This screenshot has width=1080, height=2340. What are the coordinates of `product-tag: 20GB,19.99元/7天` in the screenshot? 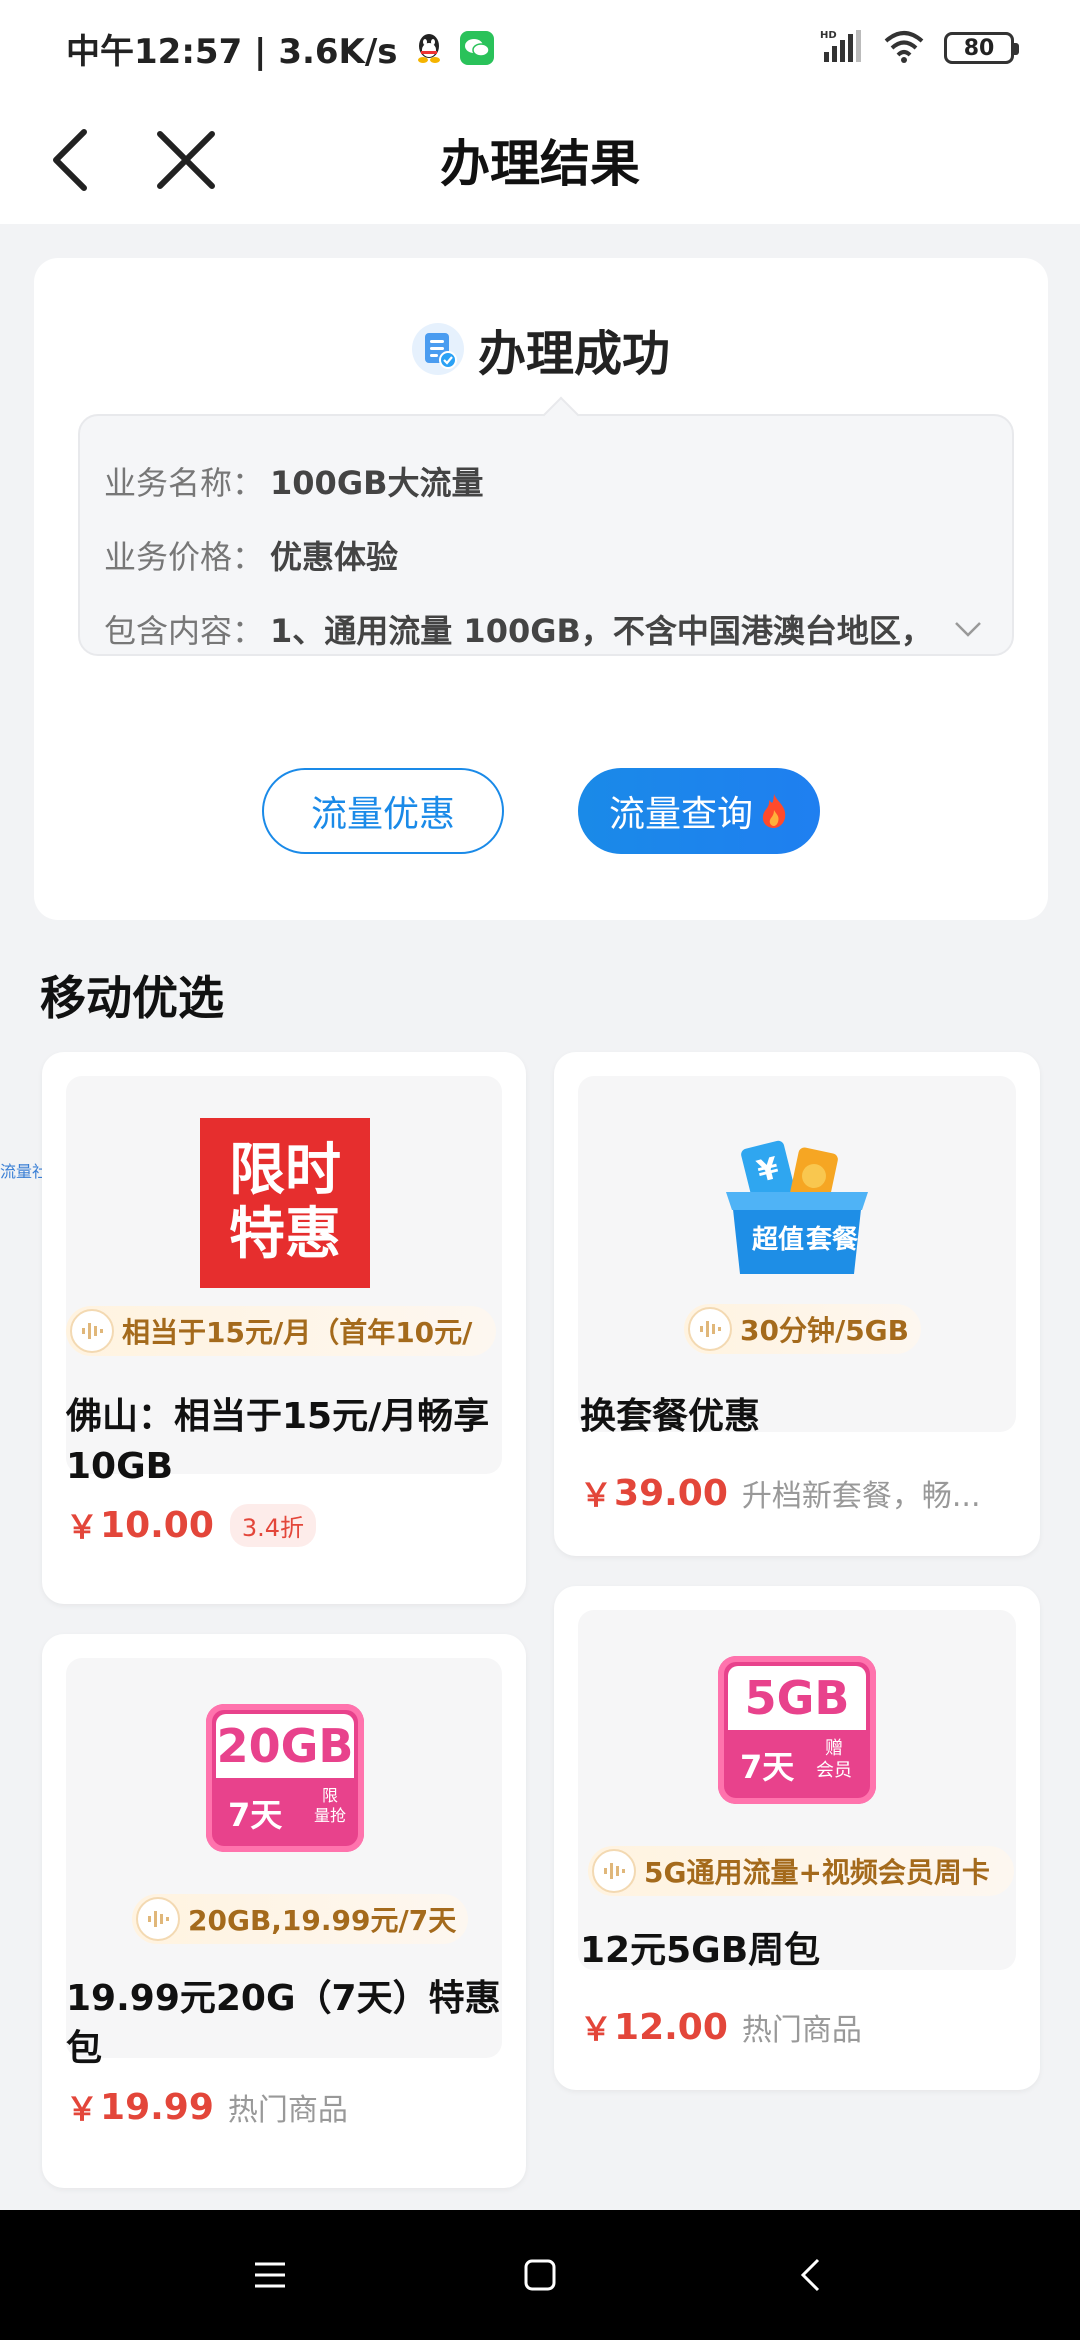 It's located at (300, 1919).